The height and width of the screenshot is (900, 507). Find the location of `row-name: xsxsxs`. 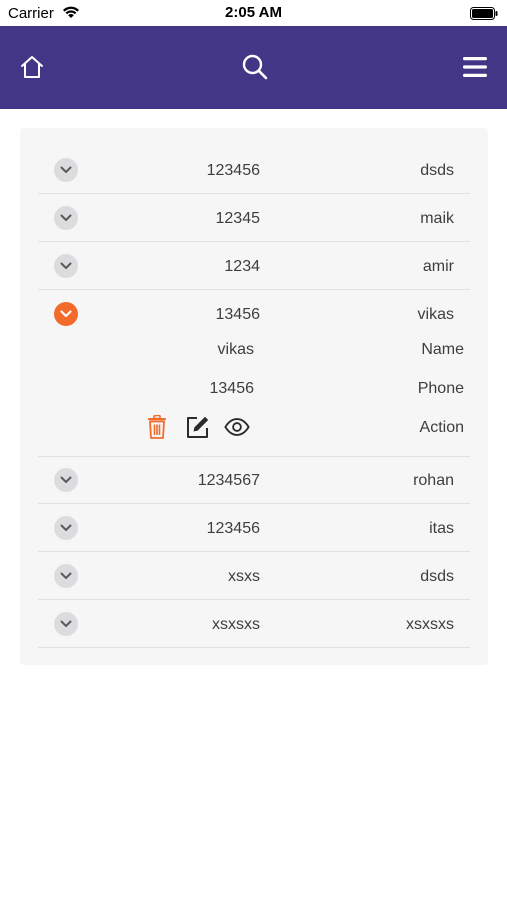

row-name: xsxsxs is located at coordinates (430, 624).